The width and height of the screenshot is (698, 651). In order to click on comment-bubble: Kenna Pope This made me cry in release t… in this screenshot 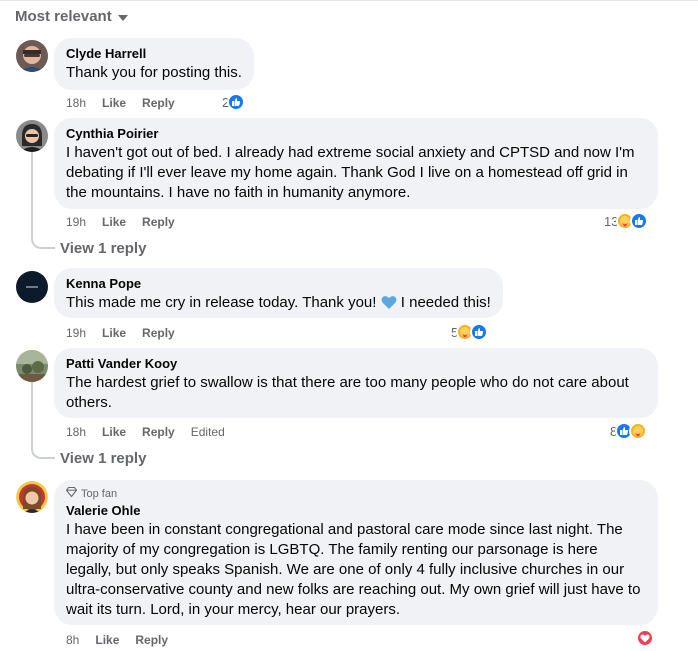, I will do `click(278, 293)`.